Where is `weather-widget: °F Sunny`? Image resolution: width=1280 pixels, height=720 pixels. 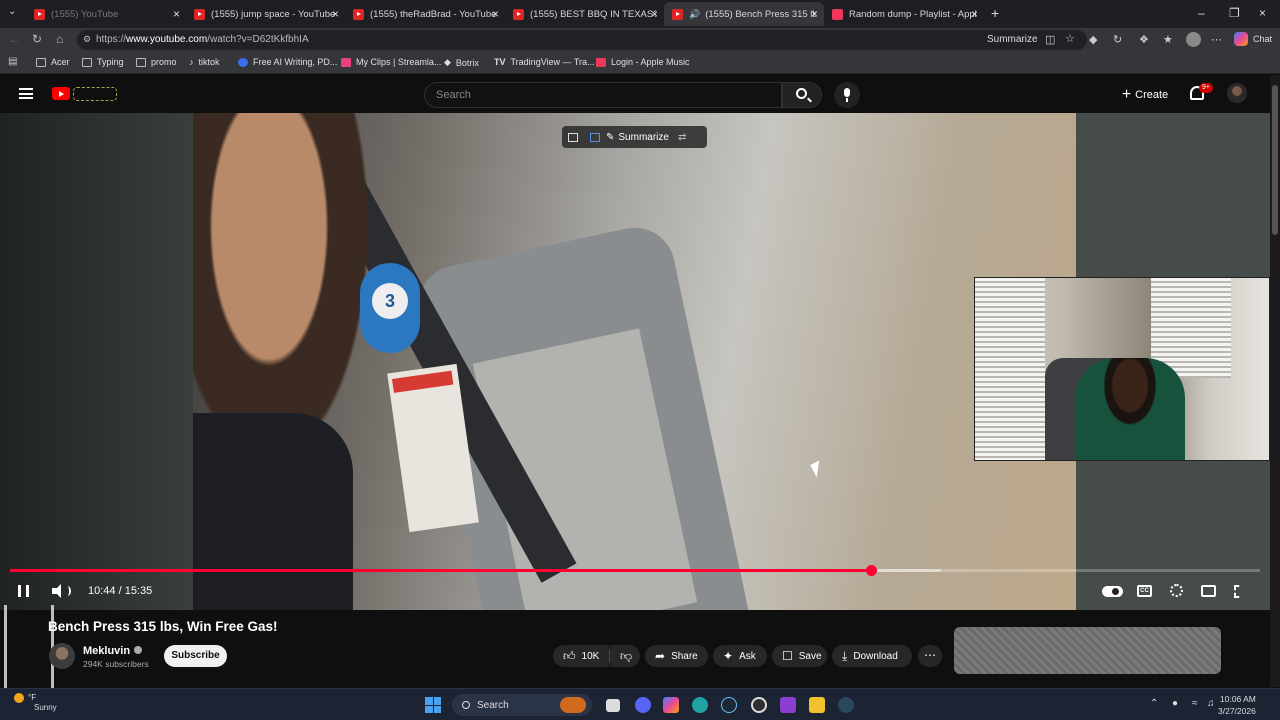 weather-widget: °F Sunny is located at coordinates (35, 702).